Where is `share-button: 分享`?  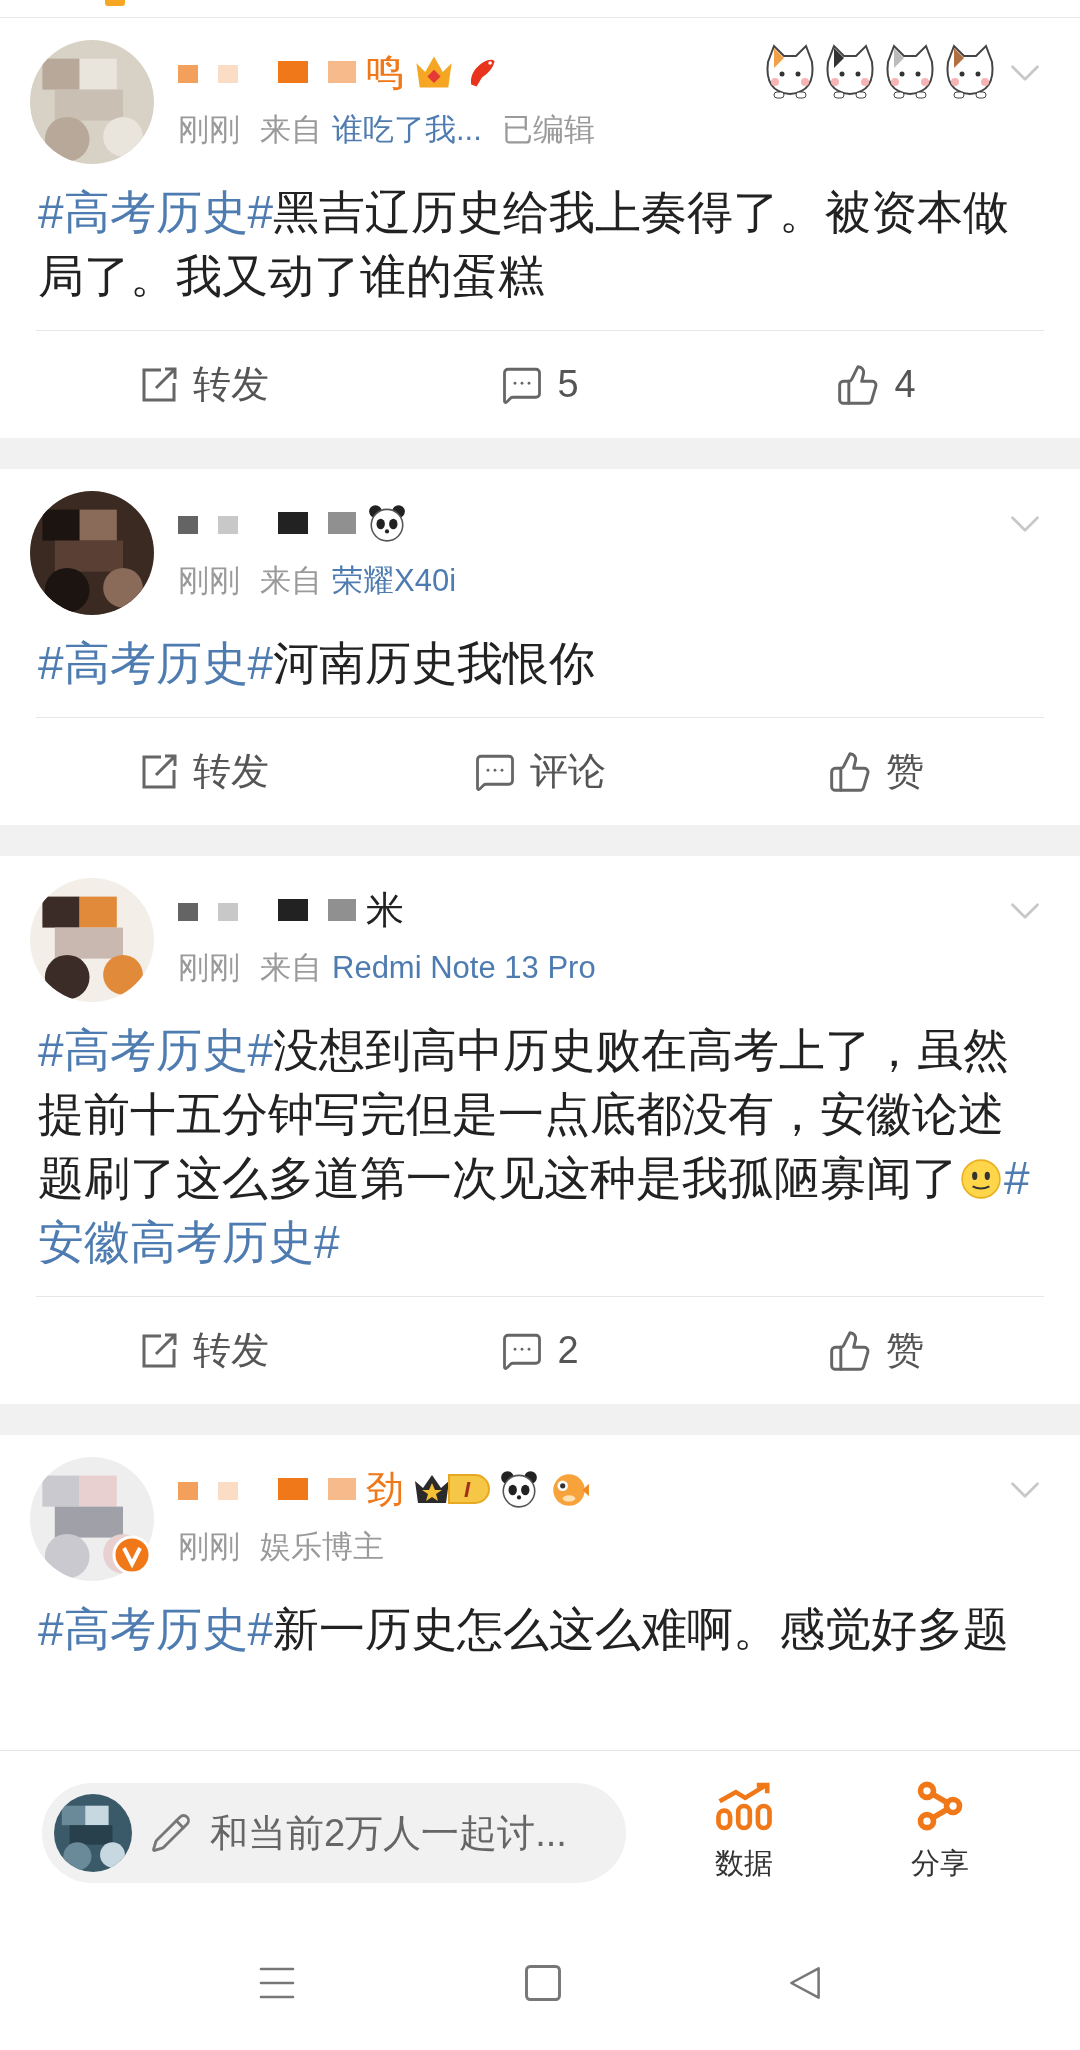 share-button: 分享 is located at coordinates (940, 1833).